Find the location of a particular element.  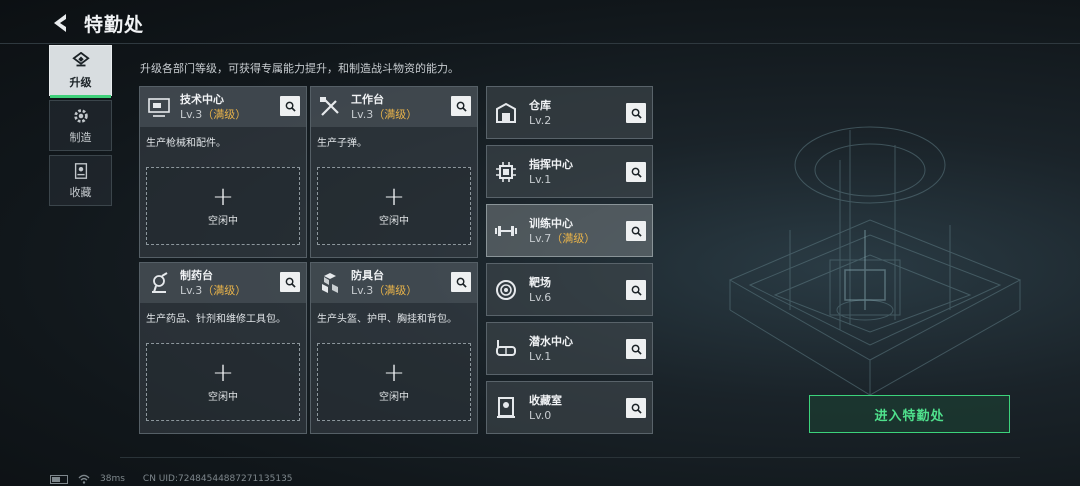

card-header: 制药台 Lv.3（满级） is located at coordinates (223, 283).